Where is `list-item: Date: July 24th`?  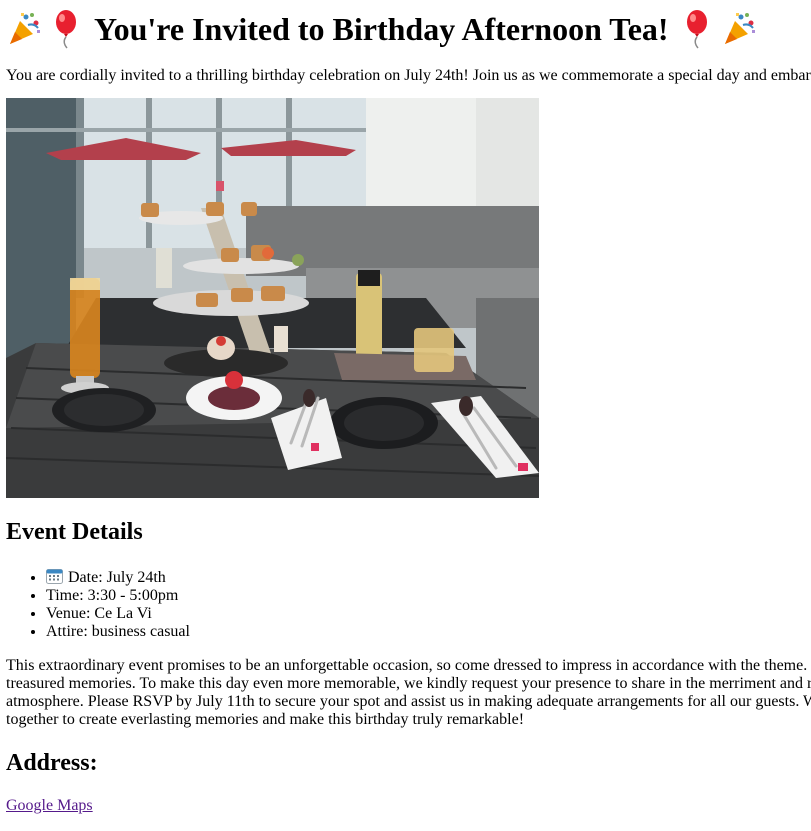 list-item: Date: July 24th is located at coordinates (428, 577).